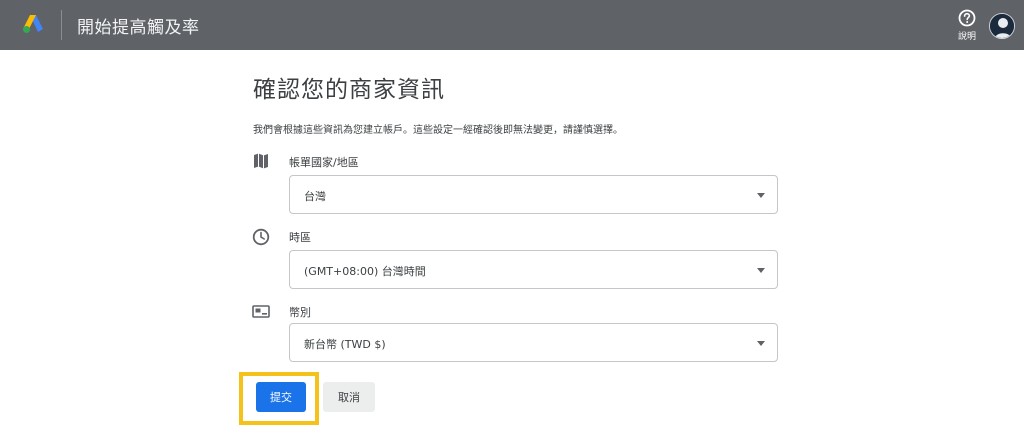  I want to click on app-title: 開始提高觸及率, so click(138, 28).